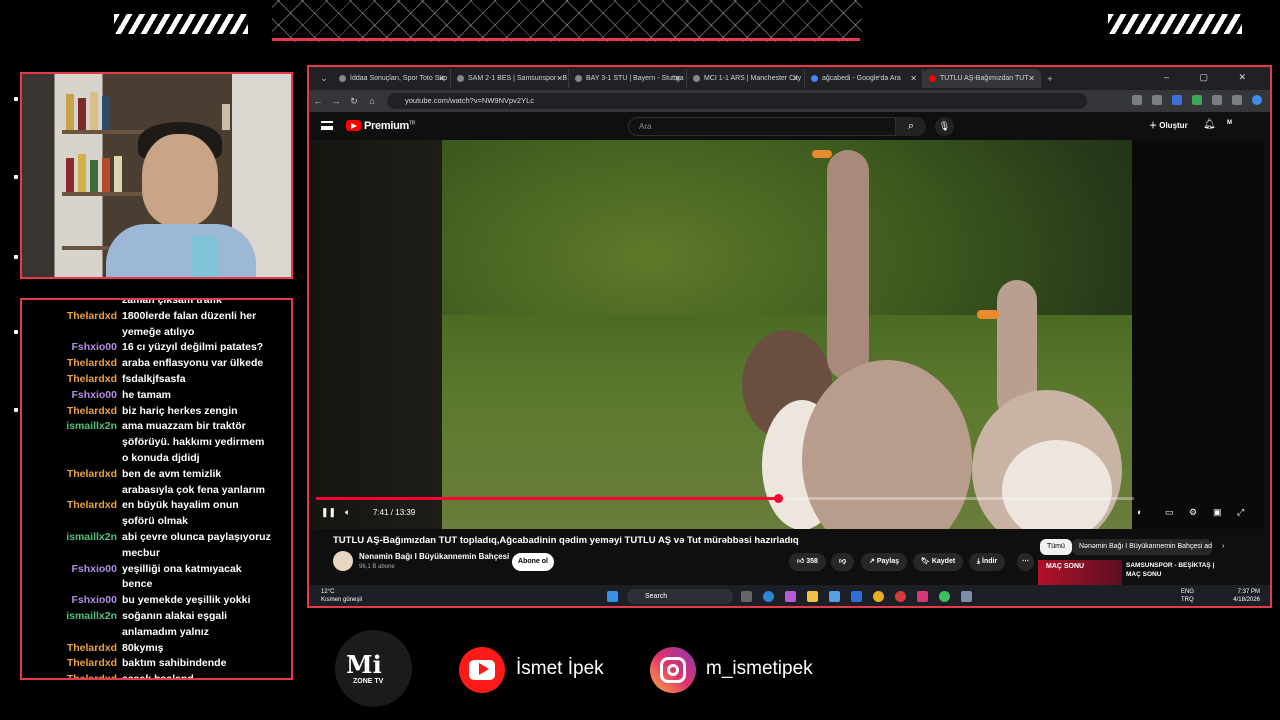 The height and width of the screenshot is (720, 1280). What do you see at coordinates (807, 562) in the screenshot?
I see `like-button: 👍︎ 358` at bounding box center [807, 562].